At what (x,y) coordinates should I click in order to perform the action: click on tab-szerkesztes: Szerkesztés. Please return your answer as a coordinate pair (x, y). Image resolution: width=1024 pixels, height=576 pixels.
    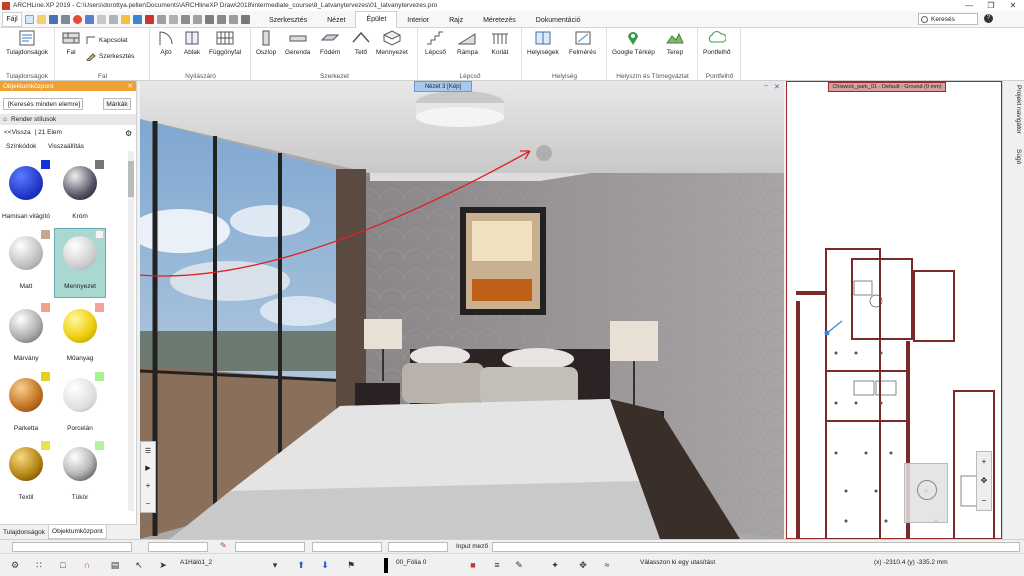
    Looking at the image, I should click on (288, 20).